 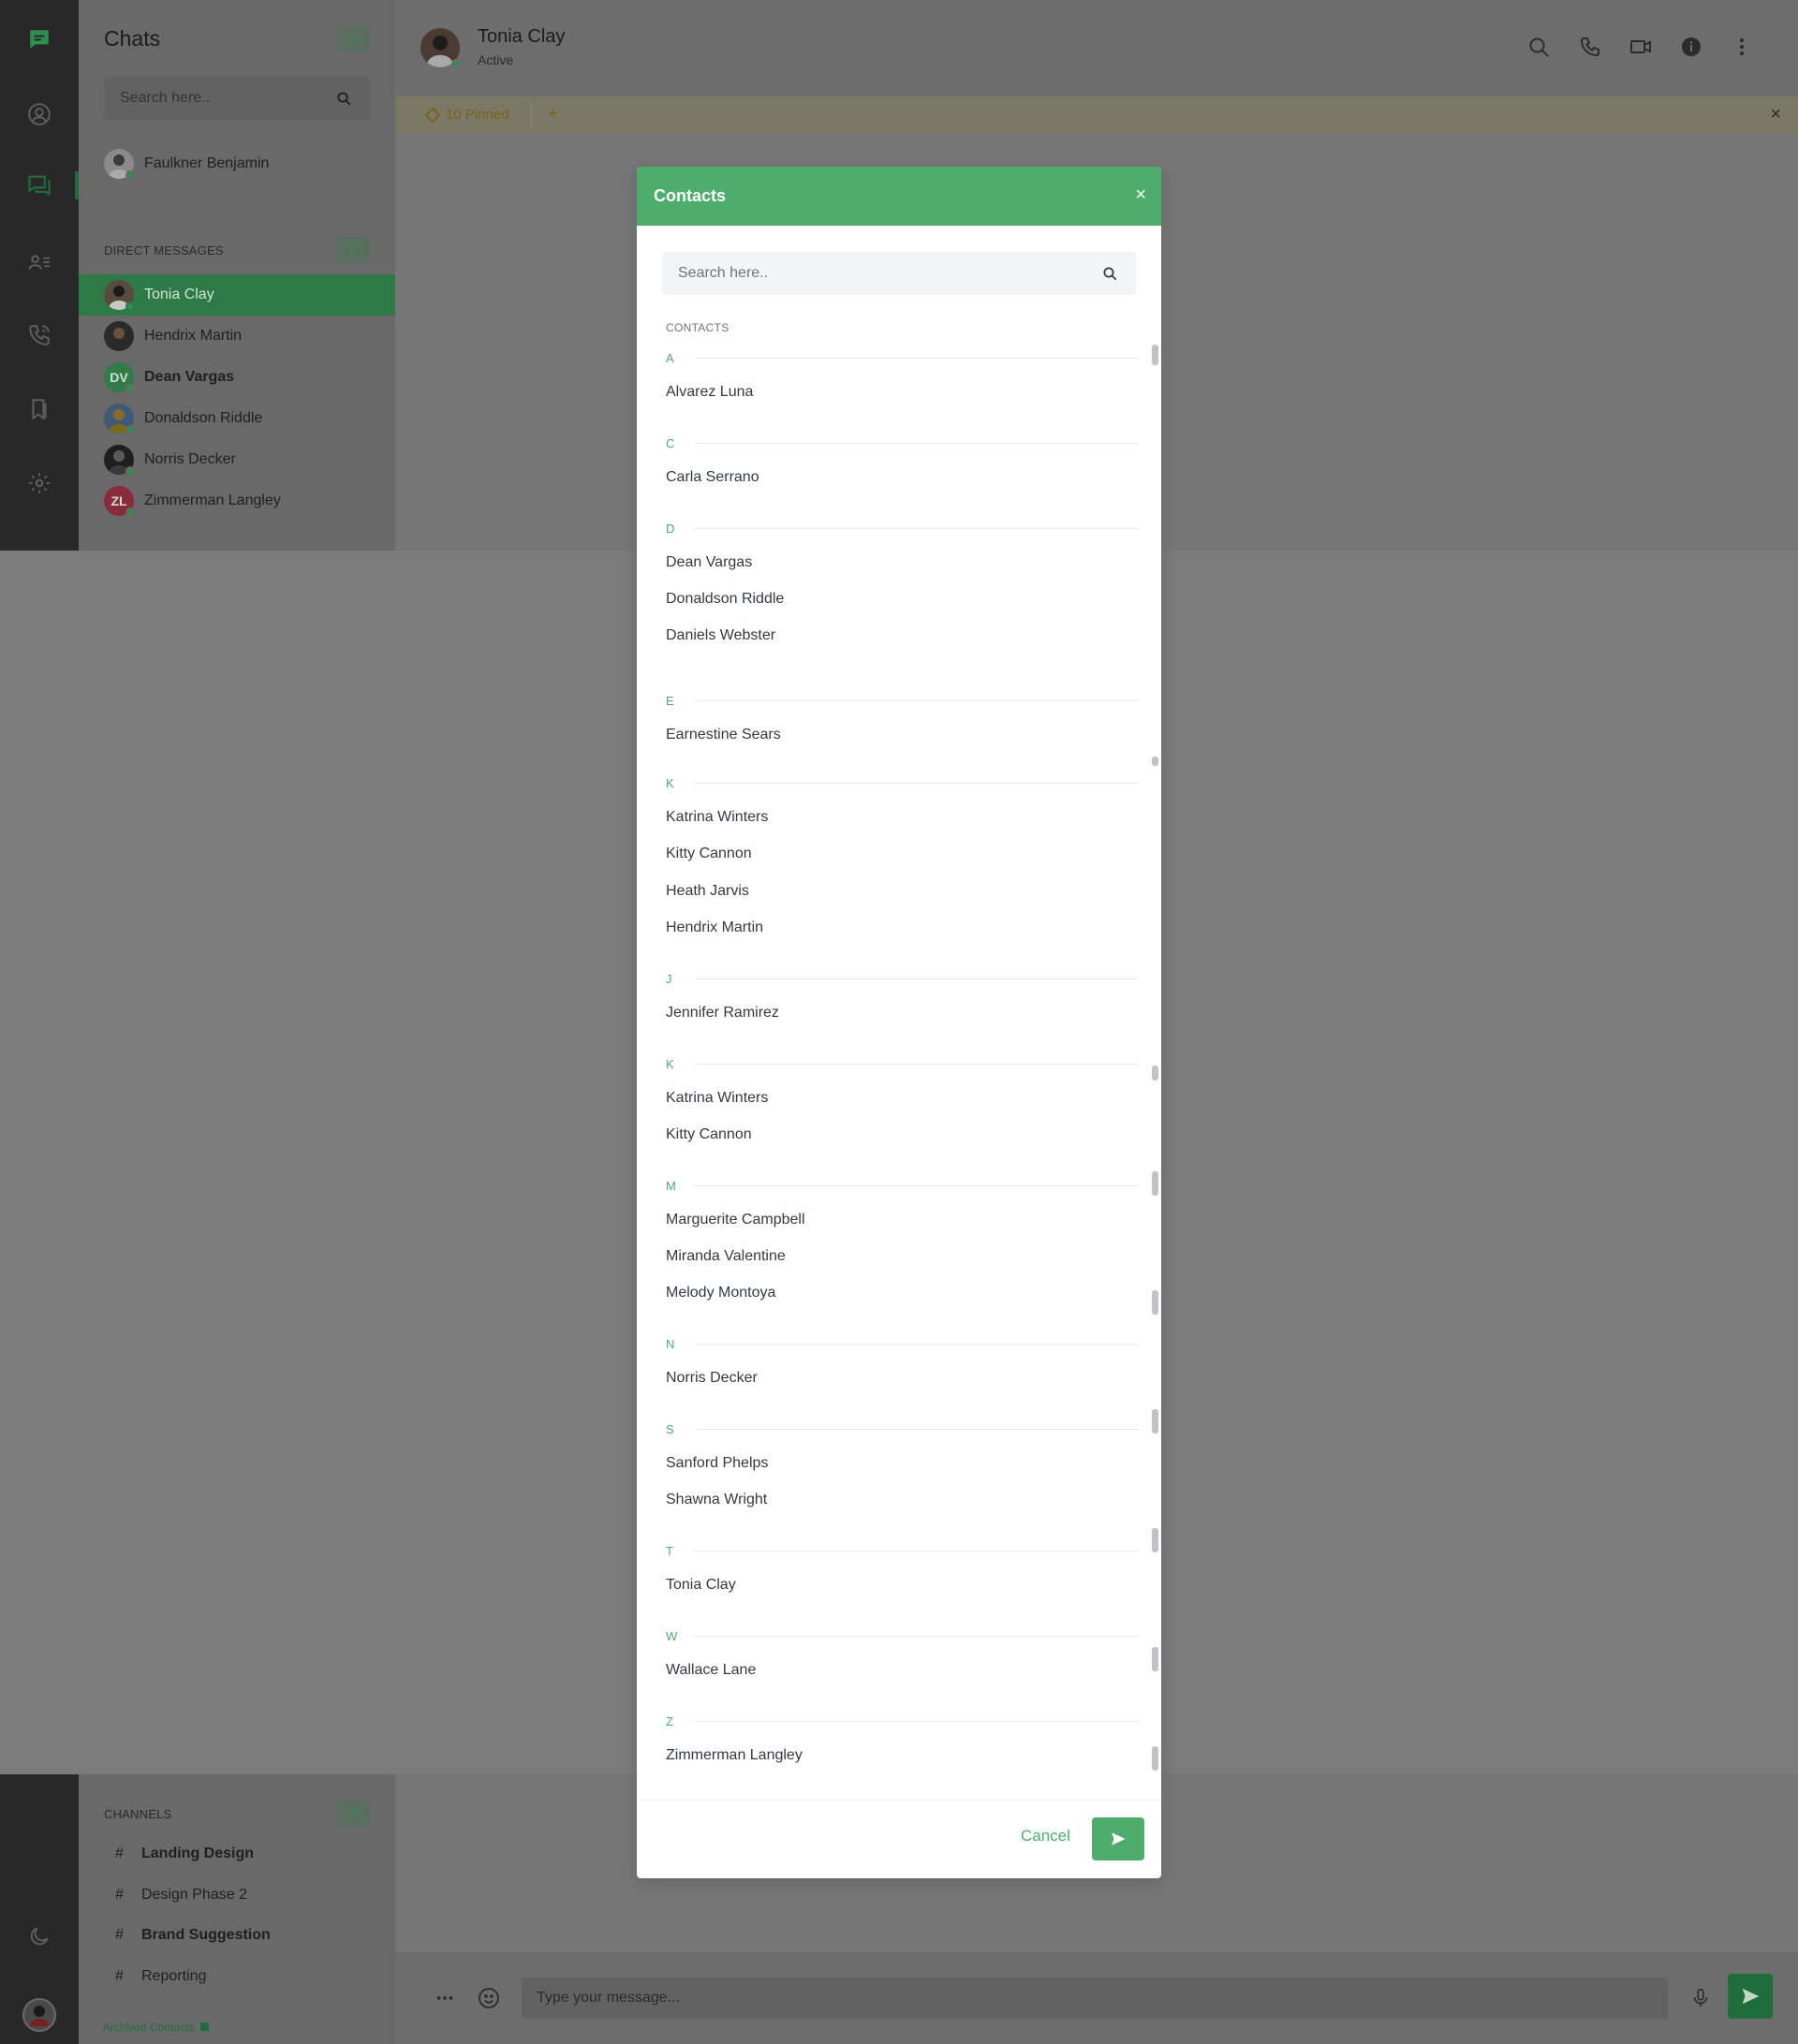 I want to click on dm-item-norris-decker: Norris Decker, so click(x=237, y=460).